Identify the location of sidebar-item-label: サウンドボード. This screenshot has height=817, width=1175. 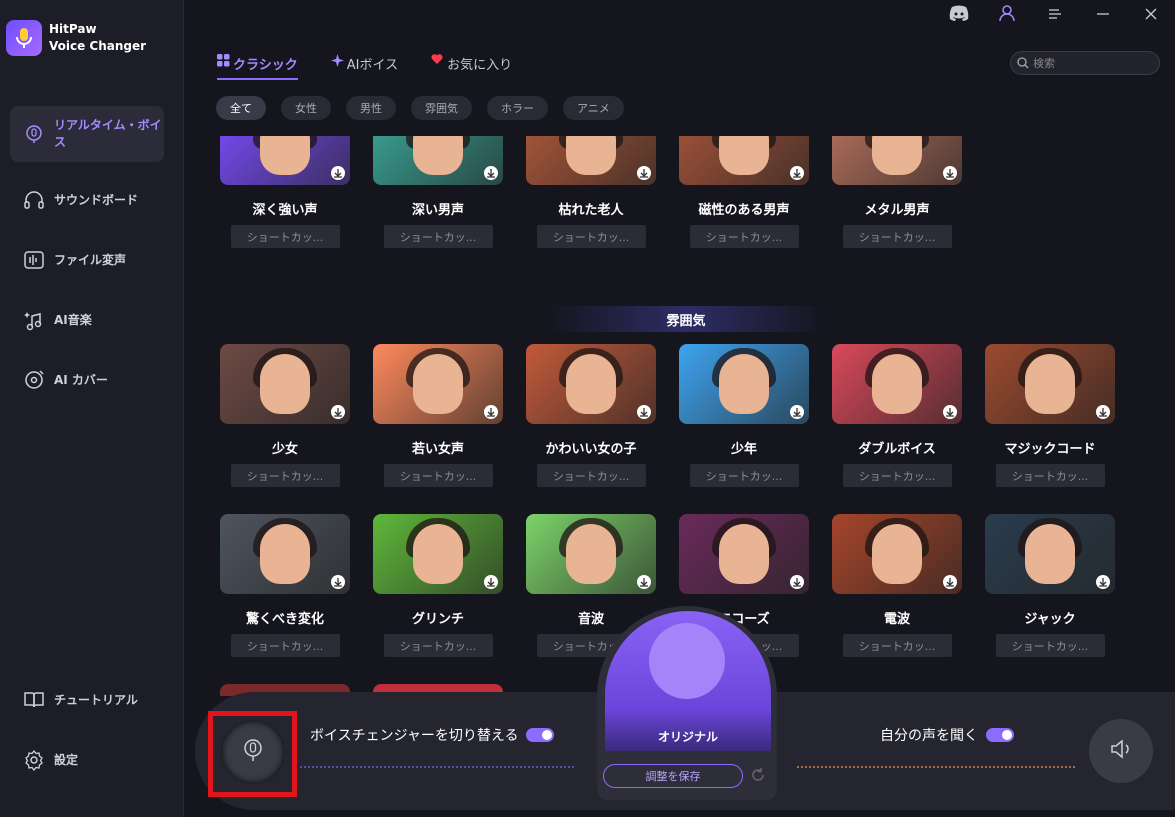
(96, 199).